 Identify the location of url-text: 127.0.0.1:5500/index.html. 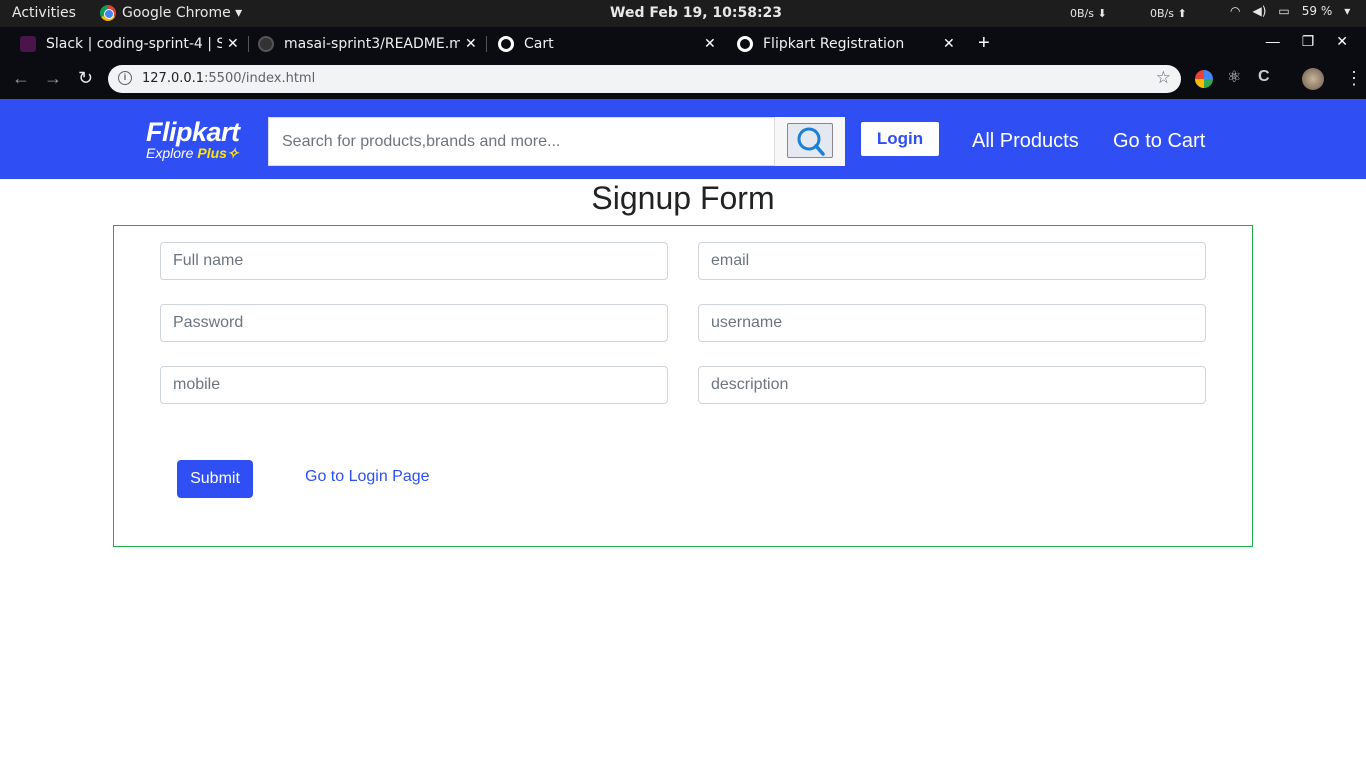
(228, 78).